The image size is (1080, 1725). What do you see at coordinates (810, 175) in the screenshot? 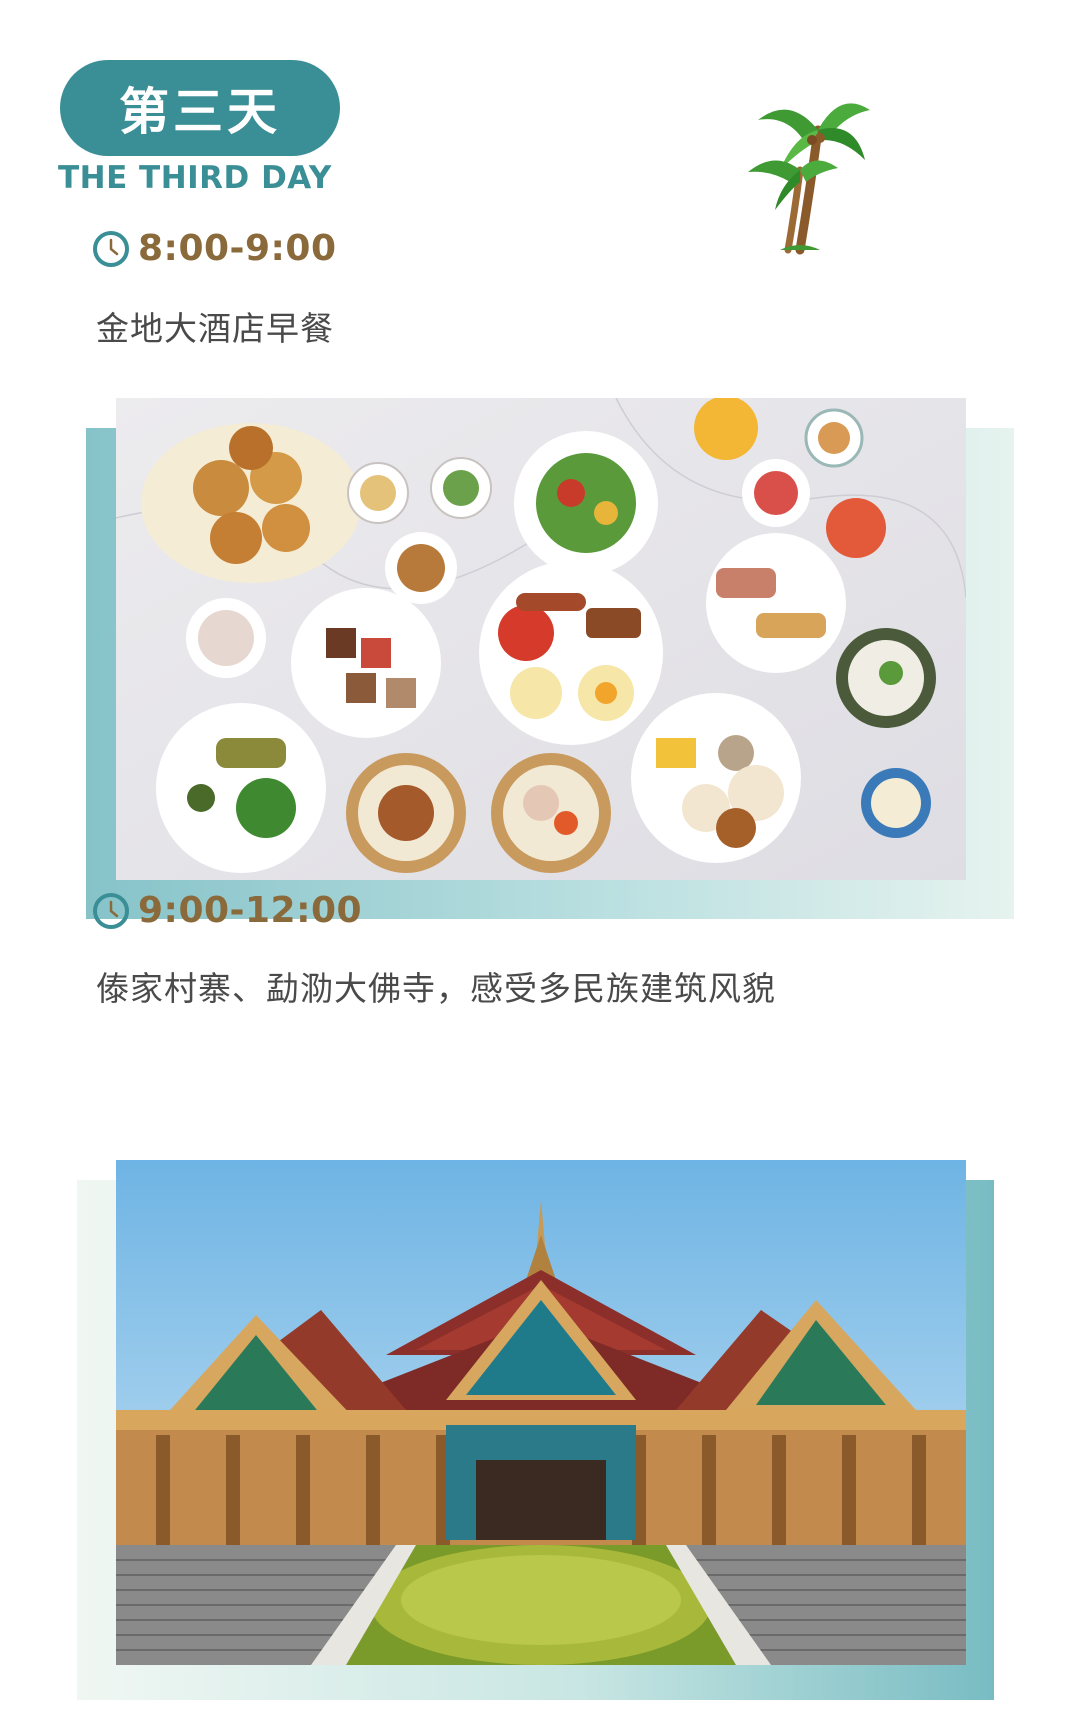
I see `palm-tree-icon` at bounding box center [810, 175].